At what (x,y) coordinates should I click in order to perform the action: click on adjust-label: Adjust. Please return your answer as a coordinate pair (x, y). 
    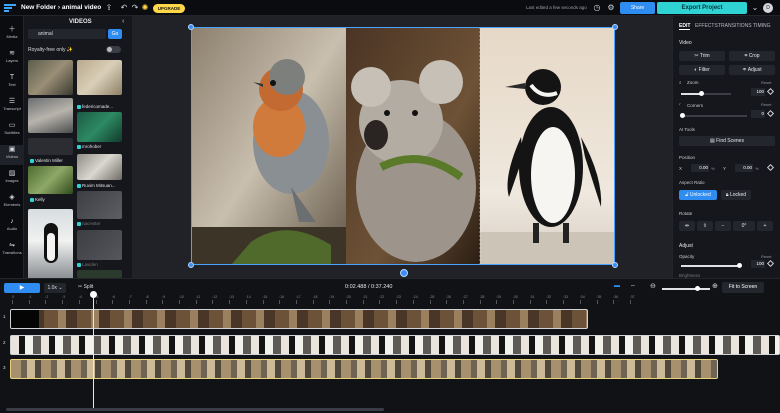
    Looking at the image, I should click on (754, 70).